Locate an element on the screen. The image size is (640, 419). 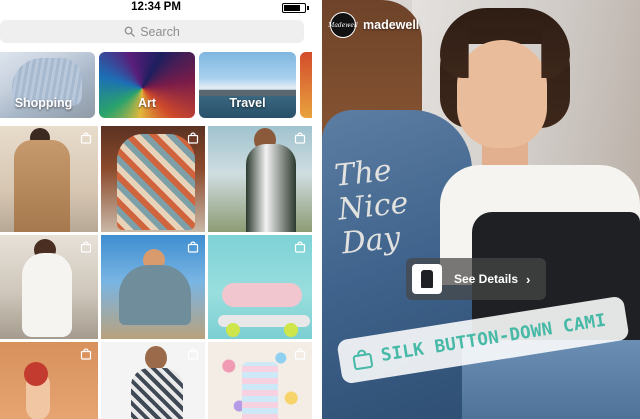
grid-post-coat is located at coordinates (49, 179).